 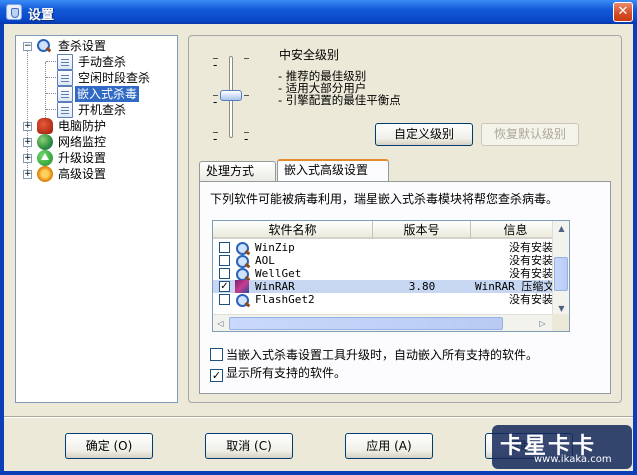 I want to click on window-title: 设置, so click(x=41, y=15).